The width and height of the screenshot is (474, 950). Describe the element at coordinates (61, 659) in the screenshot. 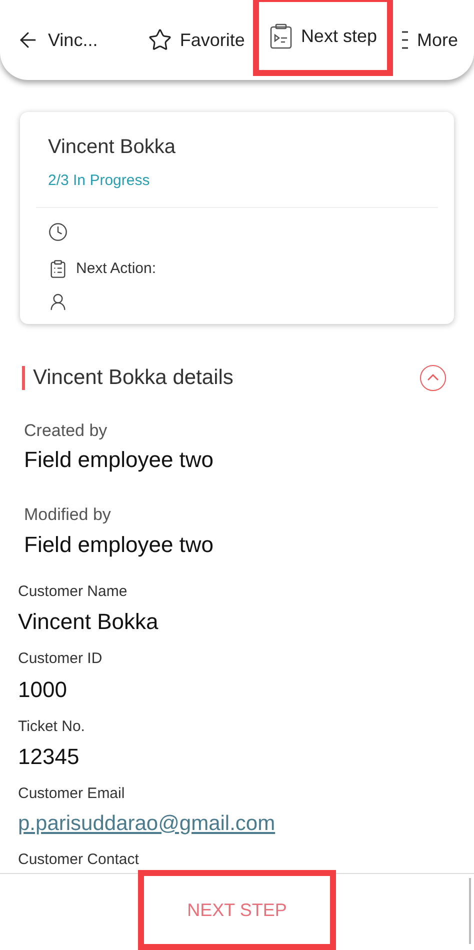

I see `field-label: Customer ID` at that location.